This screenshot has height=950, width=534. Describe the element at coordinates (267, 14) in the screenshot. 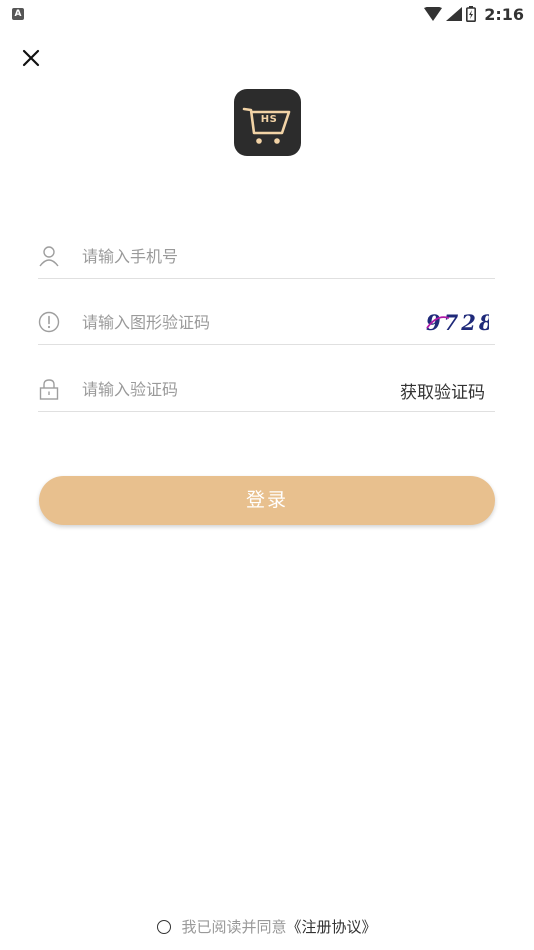

I see `status-bar: A 2:16` at that location.